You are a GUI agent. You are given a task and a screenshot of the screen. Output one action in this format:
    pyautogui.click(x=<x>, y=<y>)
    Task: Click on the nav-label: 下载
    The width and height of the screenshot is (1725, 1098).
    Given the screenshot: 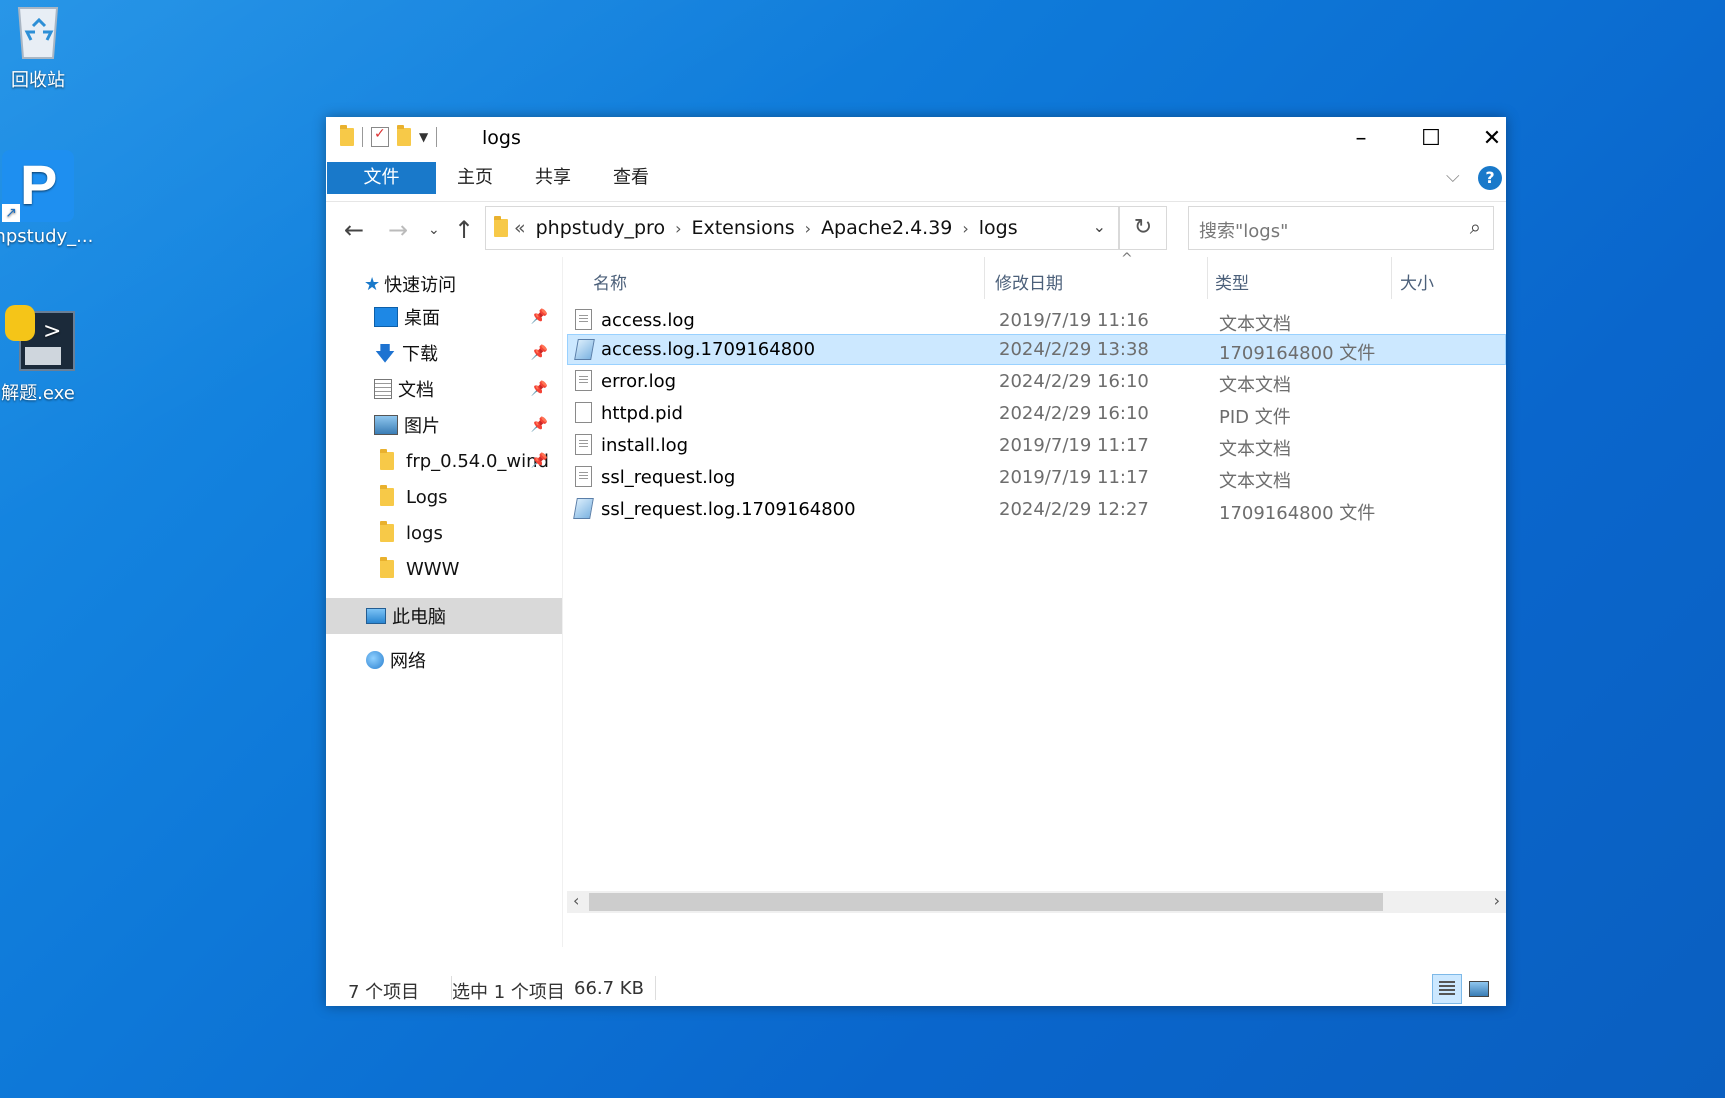 What is the action you would take?
    pyautogui.click(x=420, y=354)
    